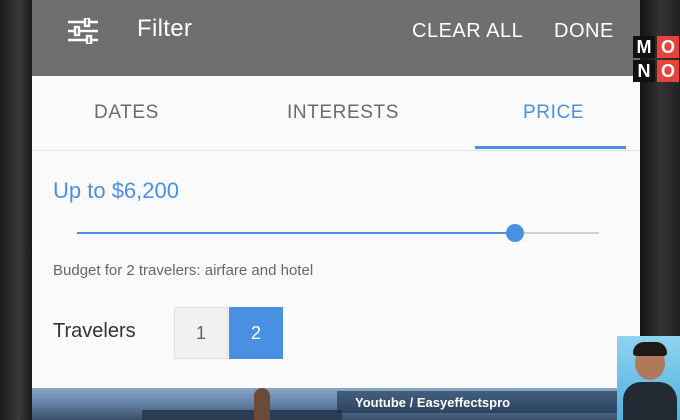  I want to click on price-slider-fill, so click(296, 233).